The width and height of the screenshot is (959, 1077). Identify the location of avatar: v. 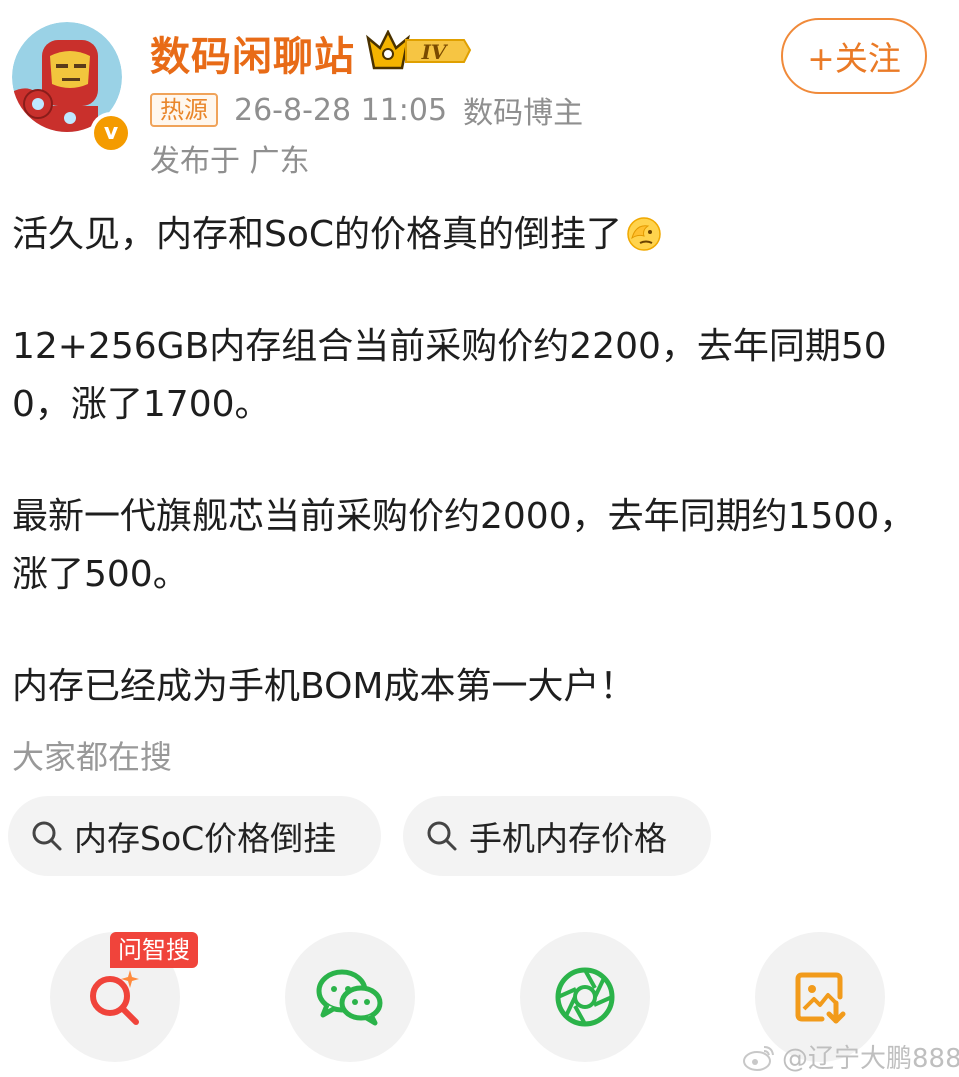
(72, 88).